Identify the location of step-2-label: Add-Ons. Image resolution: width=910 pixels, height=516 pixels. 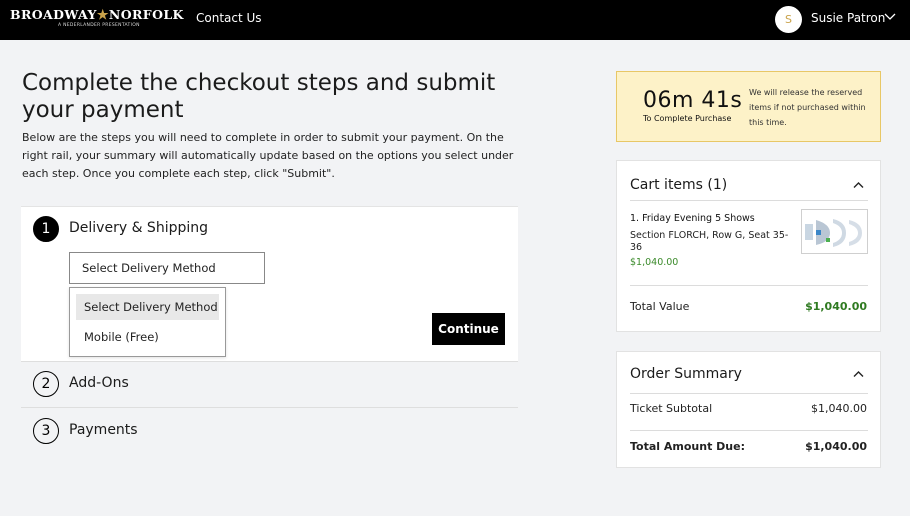
(99, 383).